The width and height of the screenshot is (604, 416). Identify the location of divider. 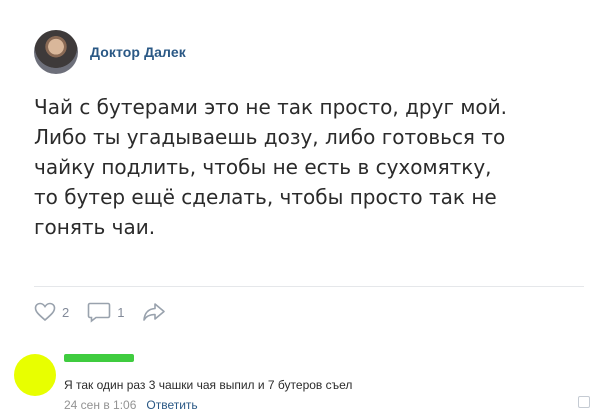
(309, 286).